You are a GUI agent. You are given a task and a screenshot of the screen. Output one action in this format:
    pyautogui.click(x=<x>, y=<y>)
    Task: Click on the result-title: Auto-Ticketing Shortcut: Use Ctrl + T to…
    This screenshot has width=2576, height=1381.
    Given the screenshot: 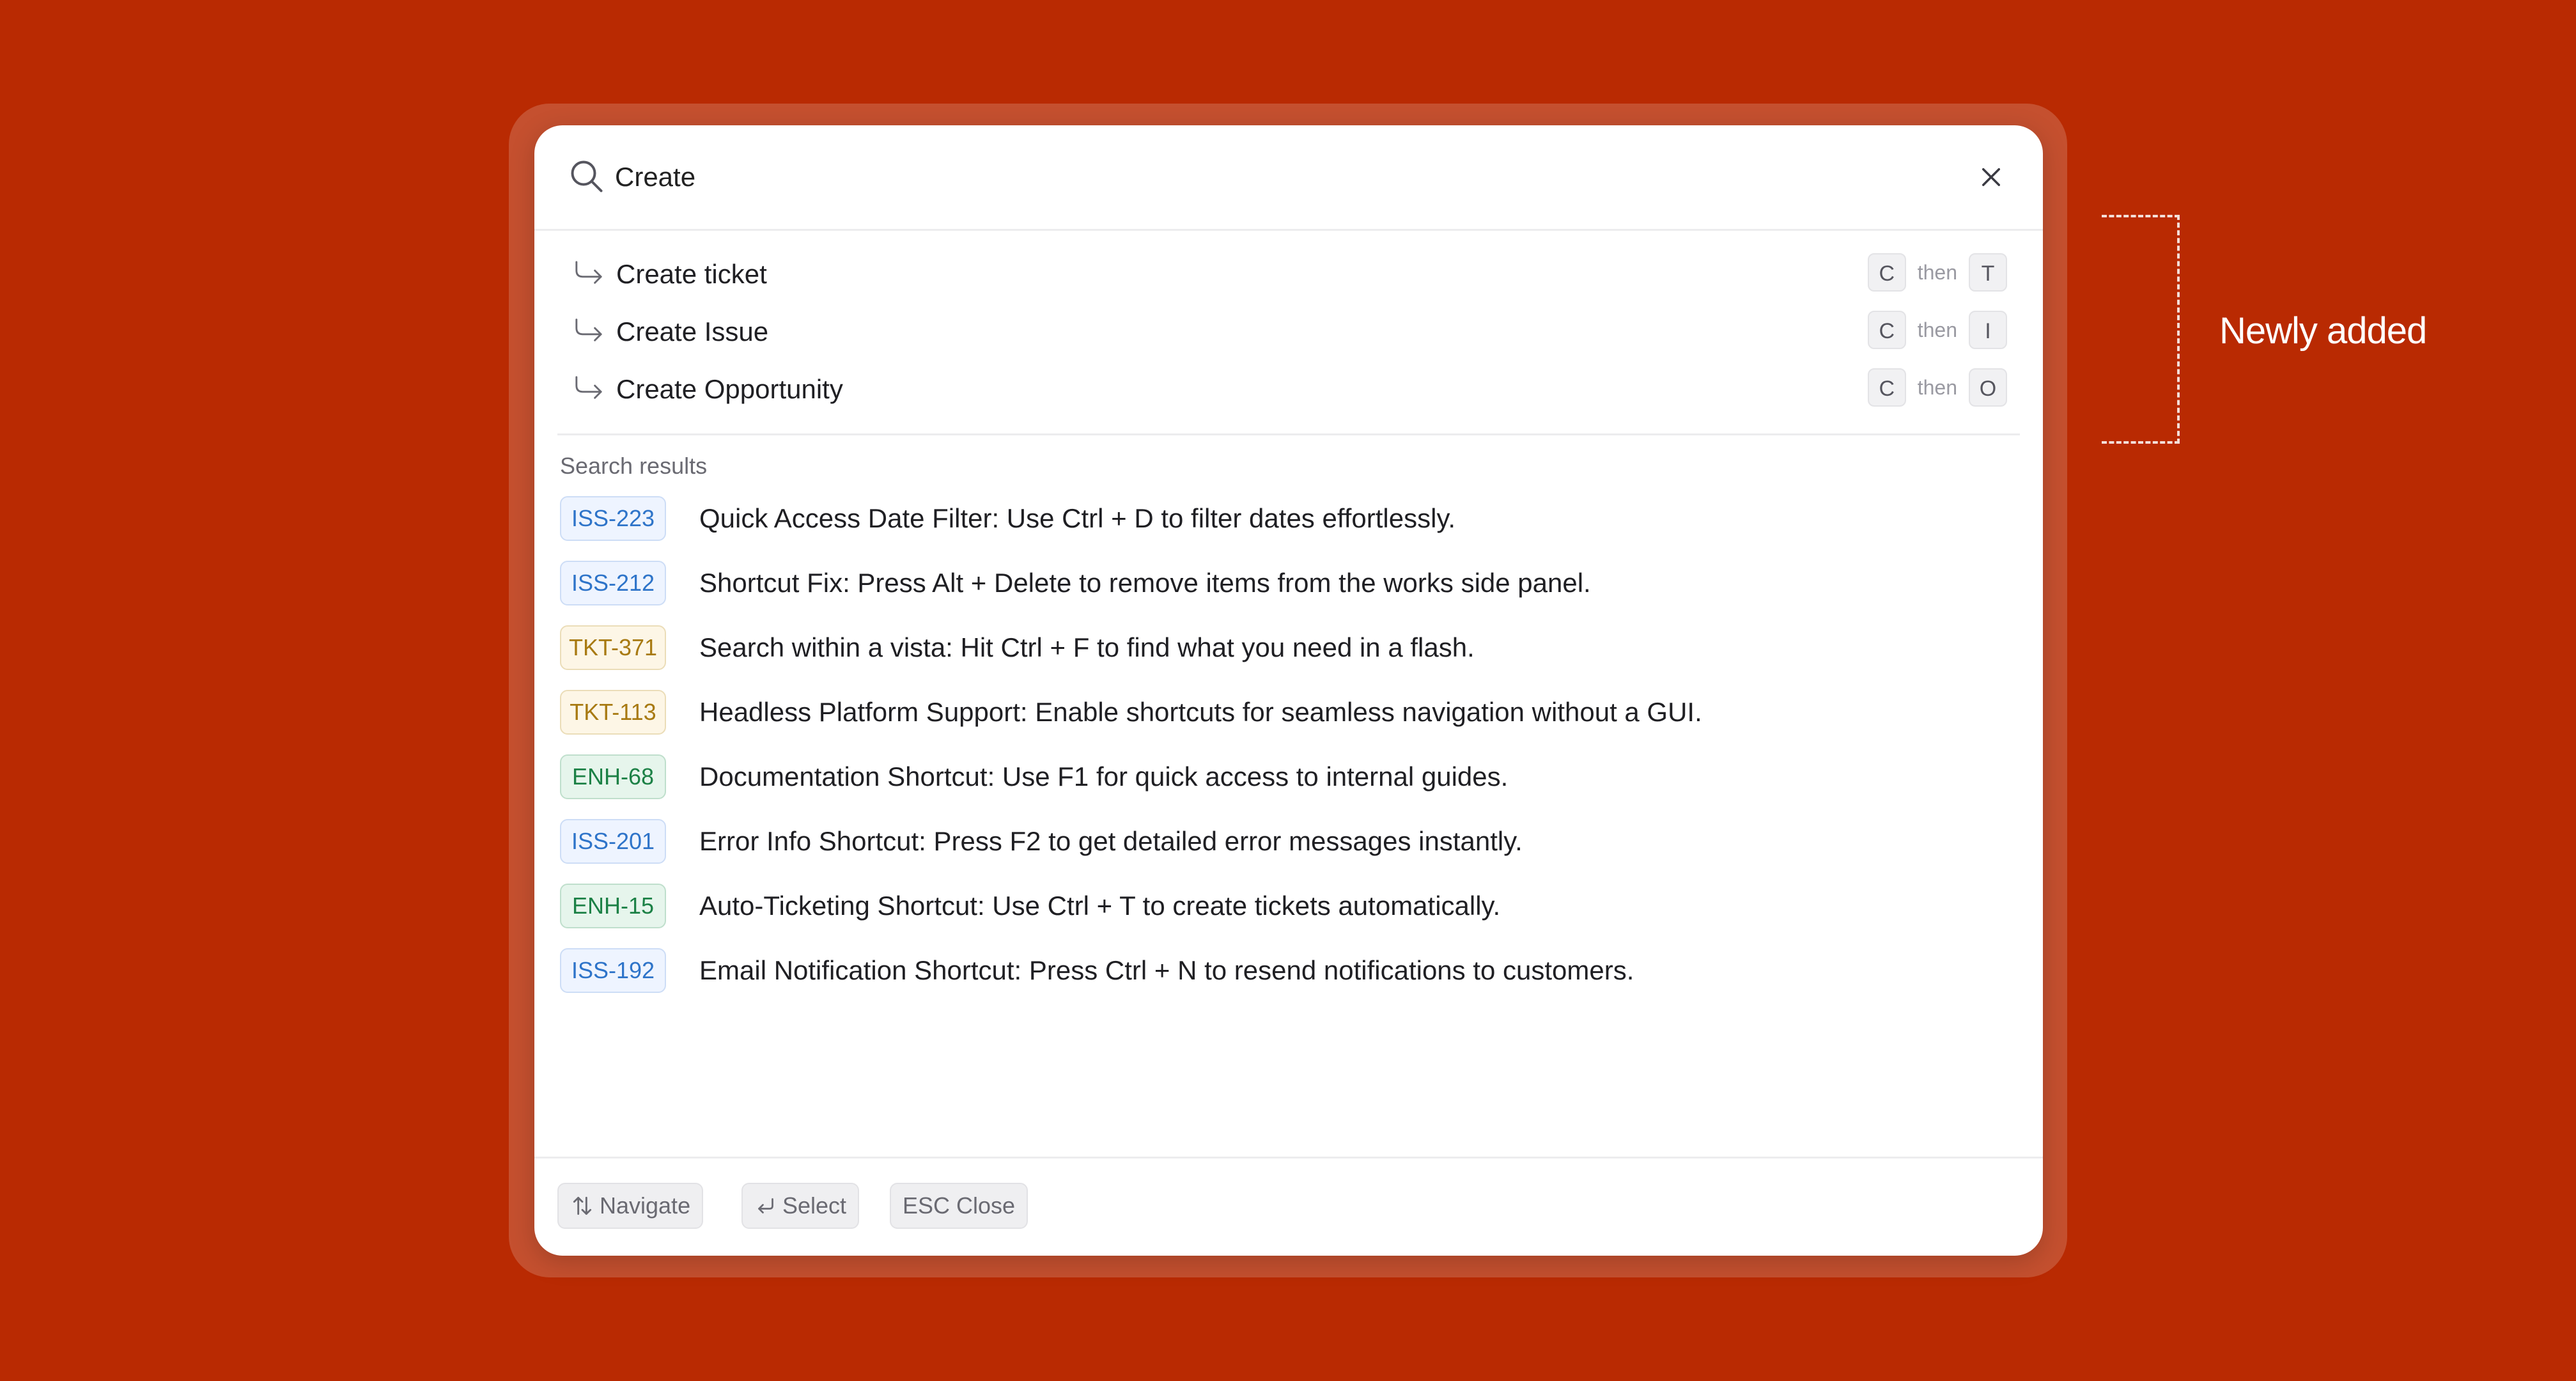 What is the action you would take?
    pyautogui.click(x=1100, y=906)
    